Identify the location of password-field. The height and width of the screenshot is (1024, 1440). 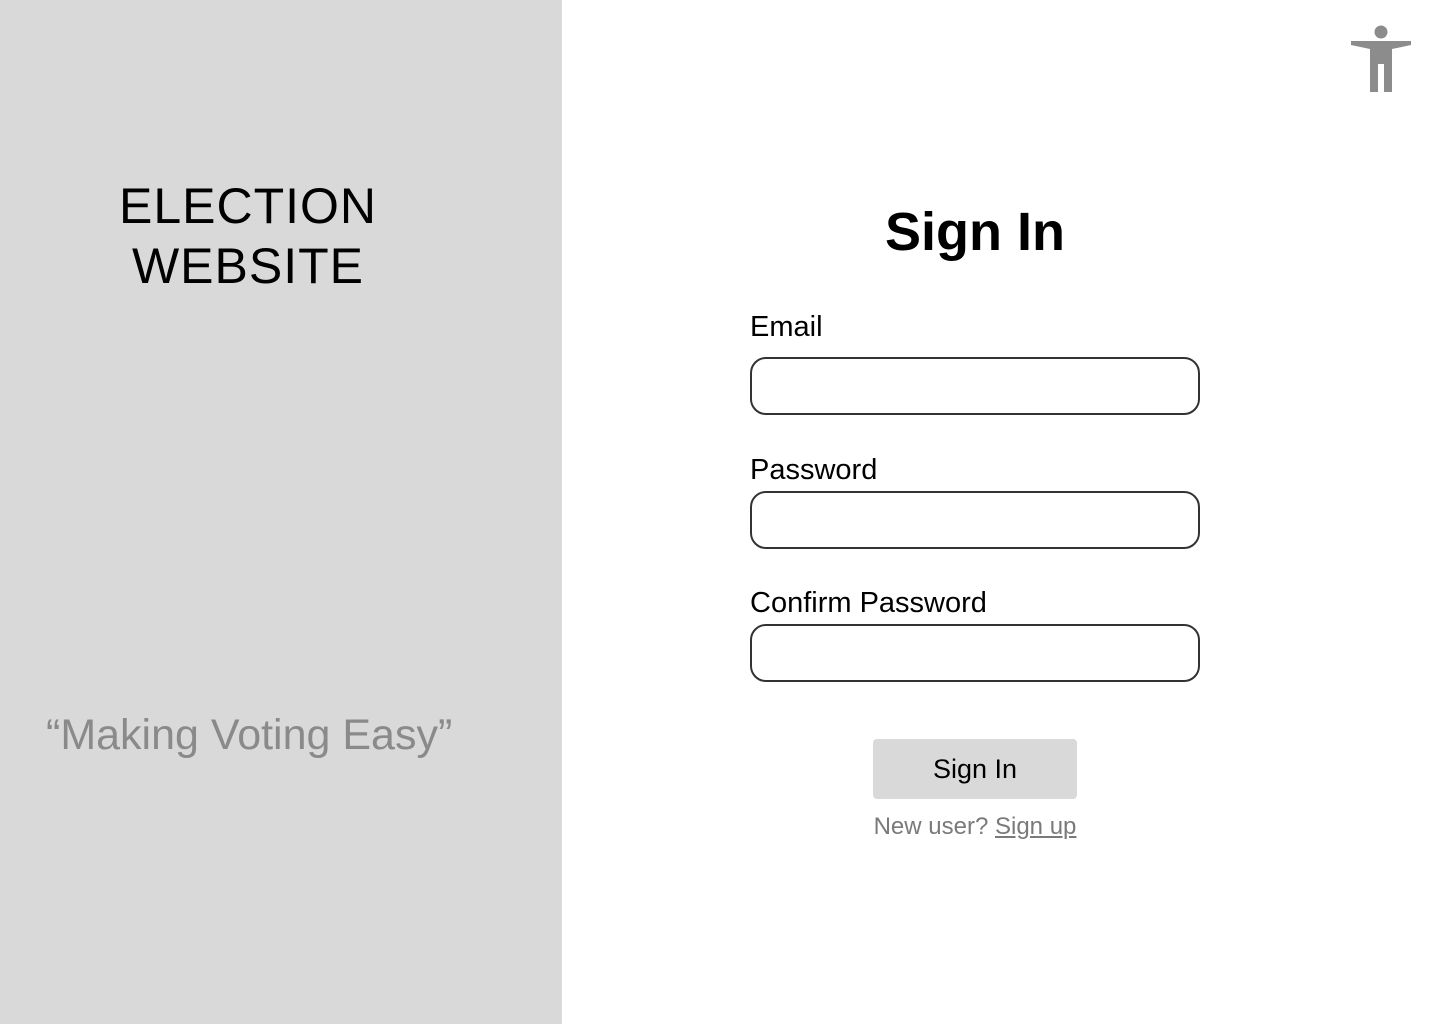
(975, 520).